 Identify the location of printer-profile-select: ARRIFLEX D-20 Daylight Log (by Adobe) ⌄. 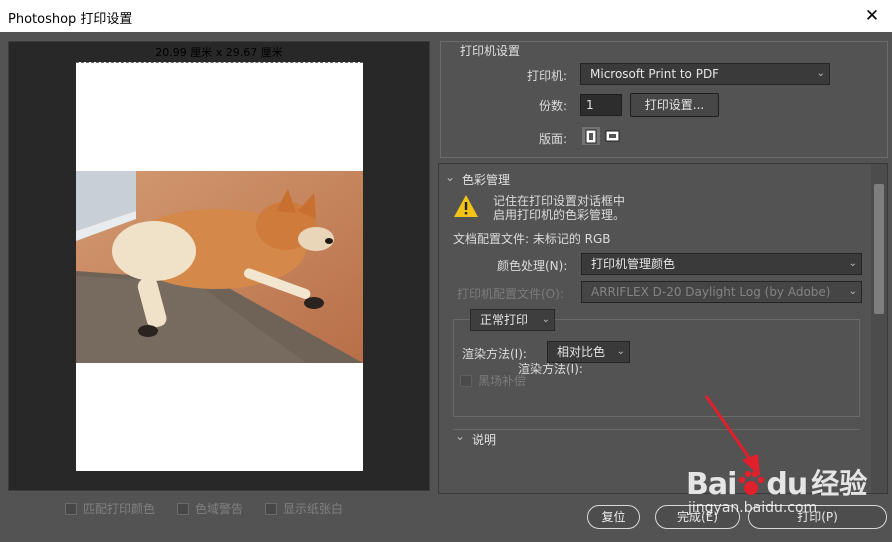
(721, 292).